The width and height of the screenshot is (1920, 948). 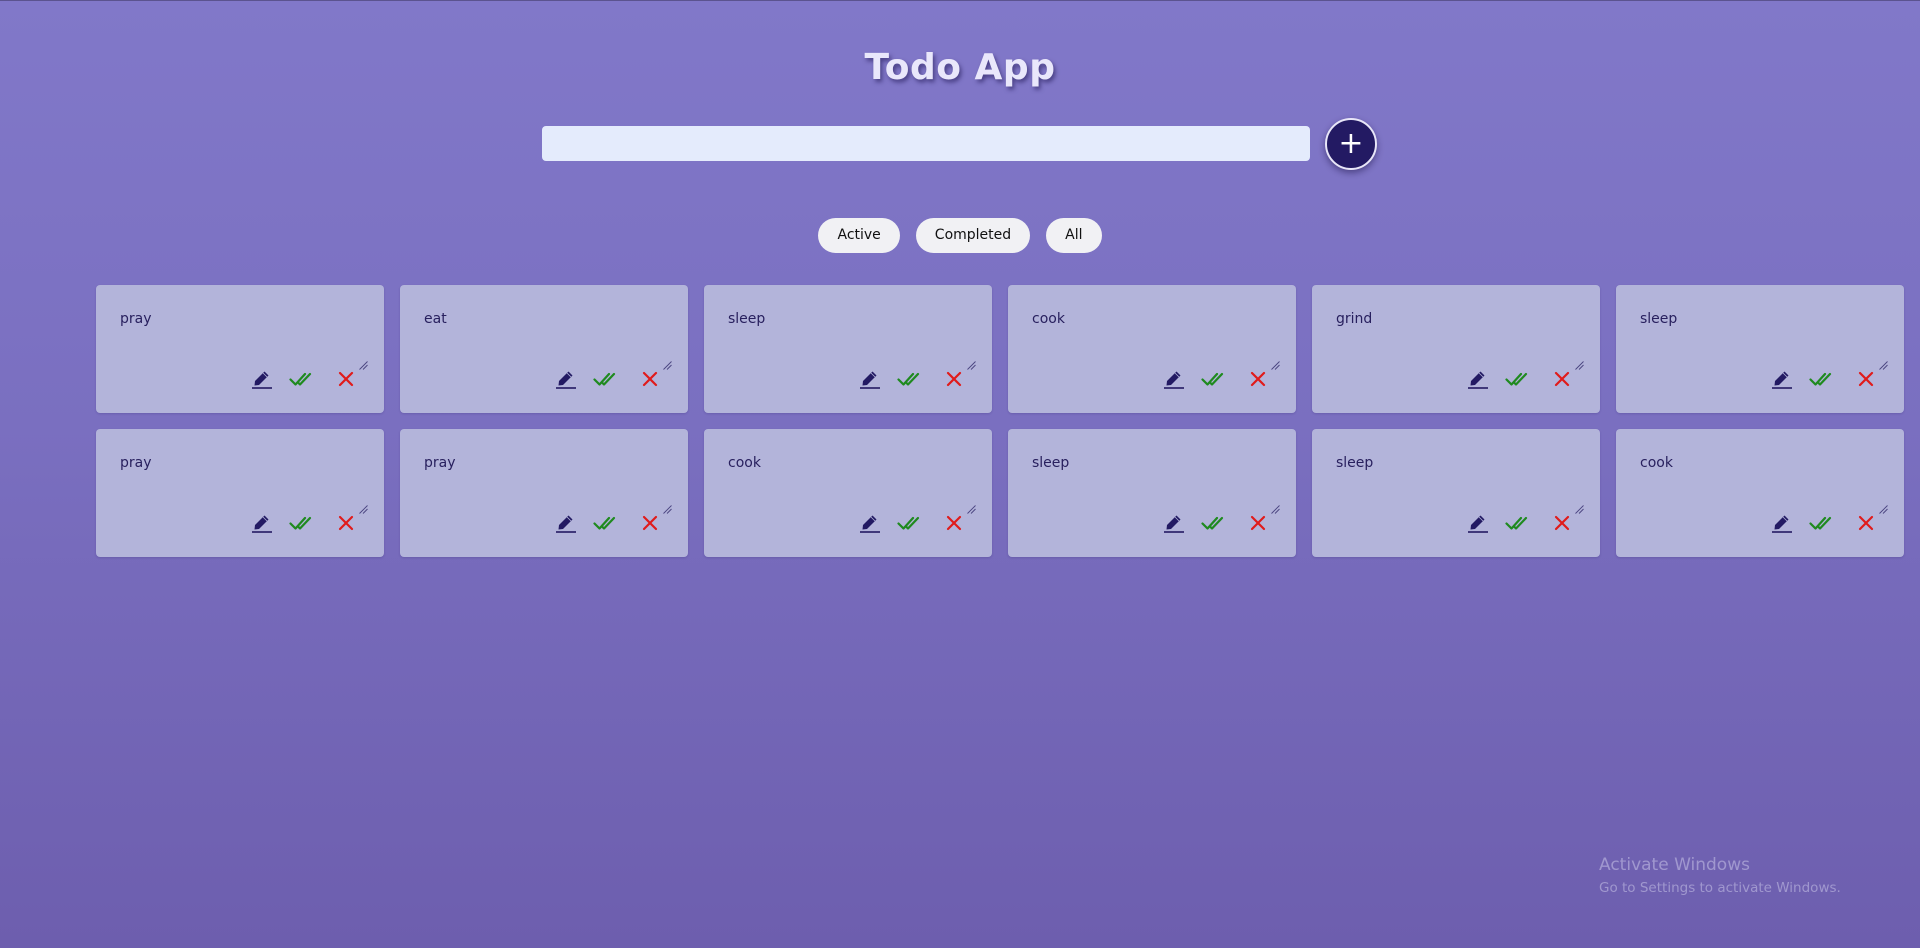 What do you see at coordinates (136, 463) in the screenshot?
I see `todo-text: pray` at bounding box center [136, 463].